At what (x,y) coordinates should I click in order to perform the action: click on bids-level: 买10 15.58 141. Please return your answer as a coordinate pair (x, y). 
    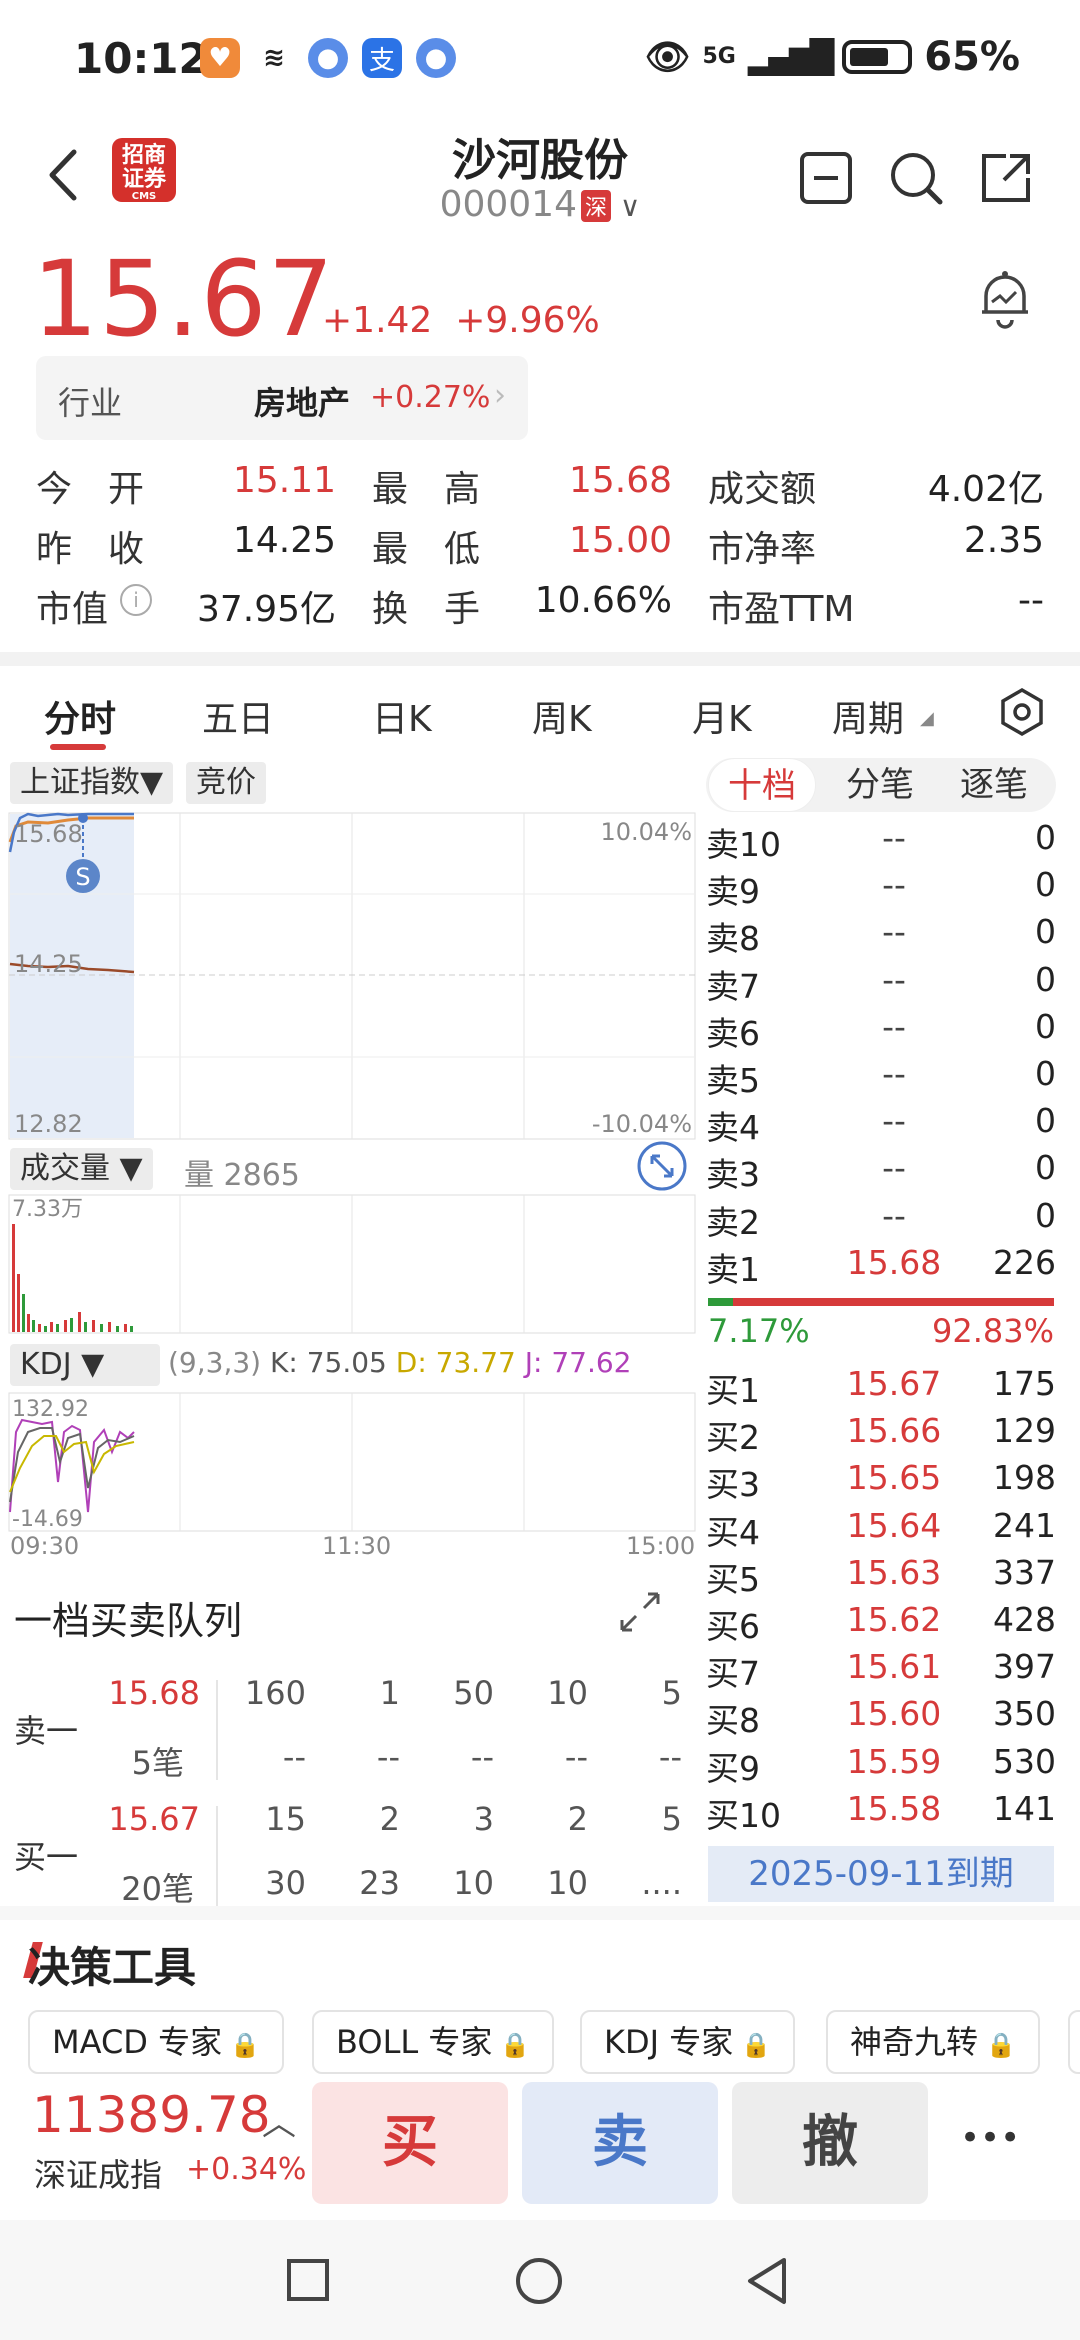
    Looking at the image, I should click on (881, 1812).